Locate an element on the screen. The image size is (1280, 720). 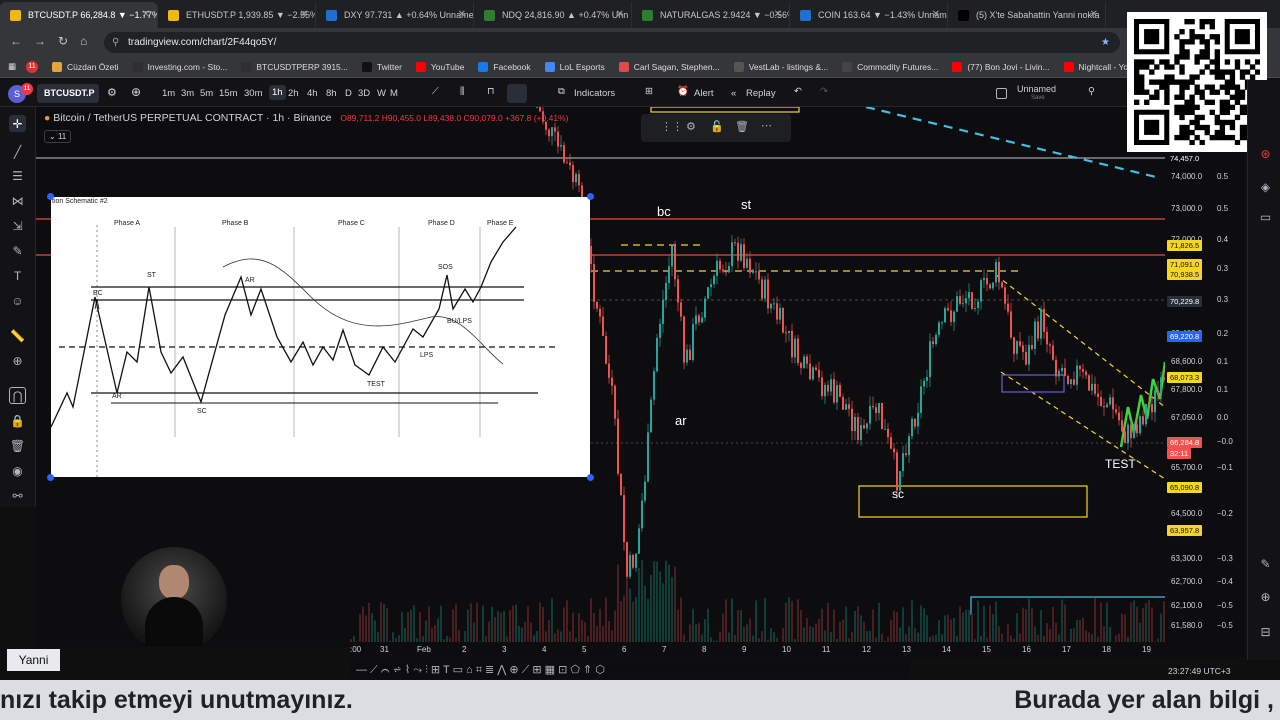
replay-button: Replay is located at coordinates (761, 93).